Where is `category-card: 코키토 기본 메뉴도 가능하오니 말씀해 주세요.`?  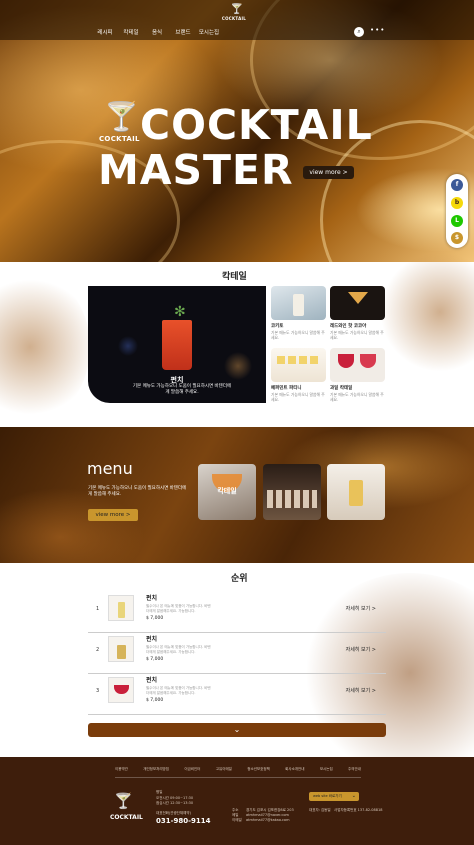
category-card: 코키토 기본 메뉴도 가능하오니 말씀해 주세요. is located at coordinates (298, 313).